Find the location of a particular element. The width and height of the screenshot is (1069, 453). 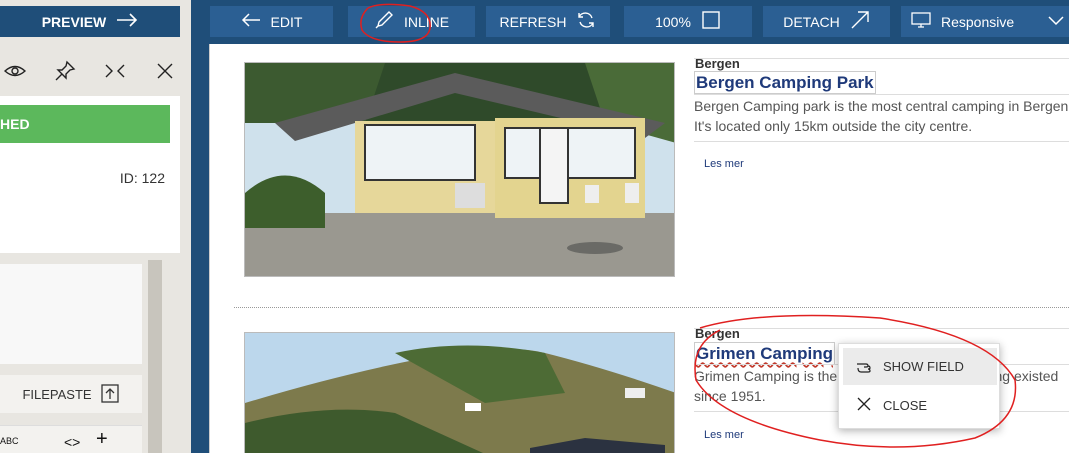

editor-toolbar: ABC <> + is located at coordinates (71, 439).